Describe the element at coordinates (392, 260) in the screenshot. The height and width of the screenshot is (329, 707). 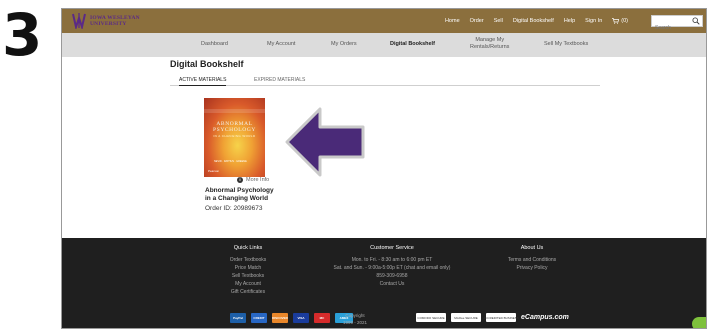
I see `weekday-hours: Mon. to Fri. - 8:30 am to 6:00 pm ET` at that location.